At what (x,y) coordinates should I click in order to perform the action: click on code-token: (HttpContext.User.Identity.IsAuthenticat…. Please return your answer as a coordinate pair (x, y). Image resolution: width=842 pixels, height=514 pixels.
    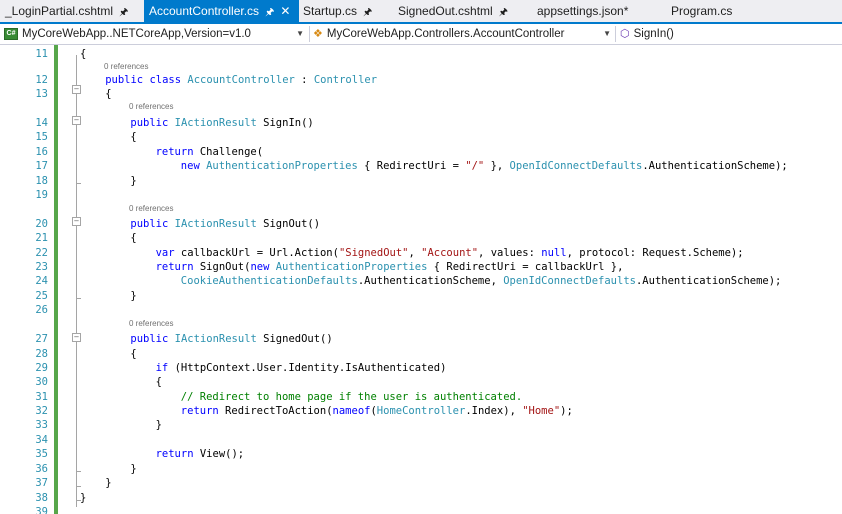
    Looking at the image, I should click on (307, 368).